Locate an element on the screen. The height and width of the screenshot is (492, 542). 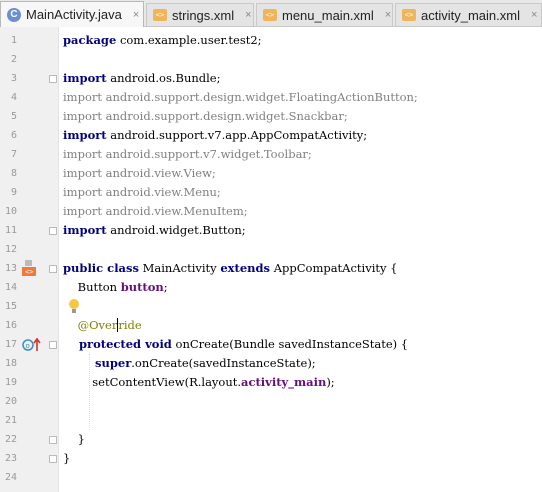
code-token: AppCompatActivity { is located at coordinates (335, 268).